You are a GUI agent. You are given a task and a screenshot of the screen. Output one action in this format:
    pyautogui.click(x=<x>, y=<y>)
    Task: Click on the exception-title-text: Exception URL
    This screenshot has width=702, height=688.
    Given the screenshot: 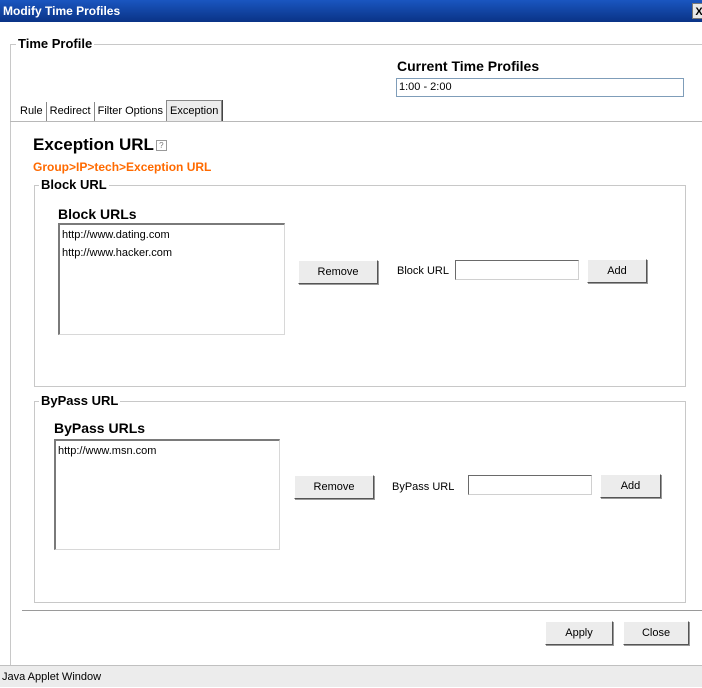 What is the action you would take?
    pyautogui.click(x=93, y=144)
    